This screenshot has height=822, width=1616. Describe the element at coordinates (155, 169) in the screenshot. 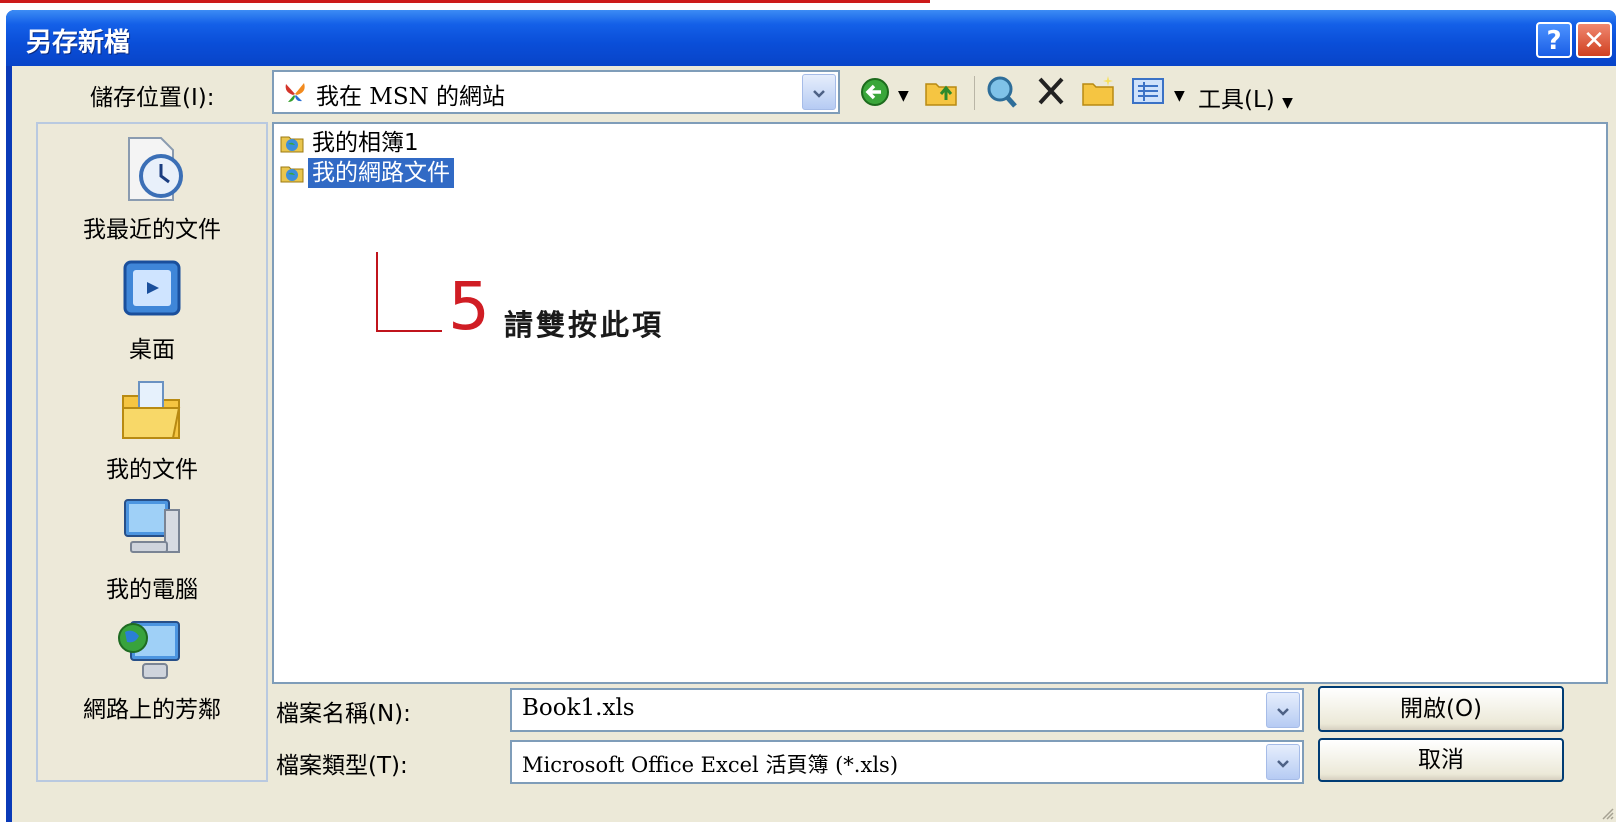

I see `recent-docs-icon` at that location.